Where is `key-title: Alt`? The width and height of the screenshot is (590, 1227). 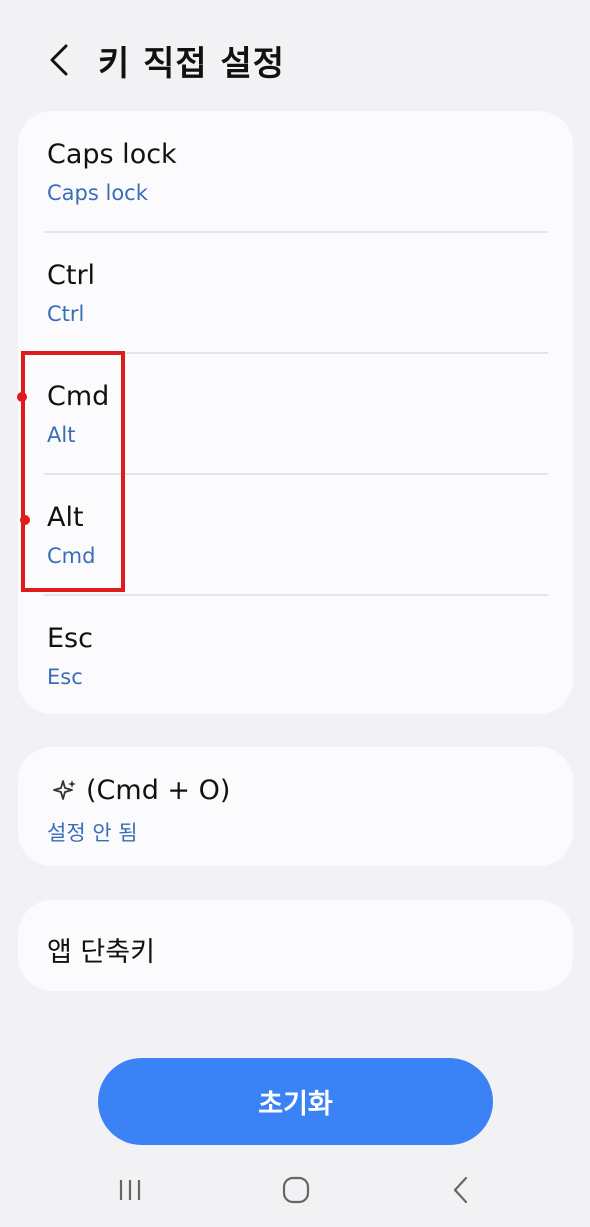 key-title: Alt is located at coordinates (65, 517).